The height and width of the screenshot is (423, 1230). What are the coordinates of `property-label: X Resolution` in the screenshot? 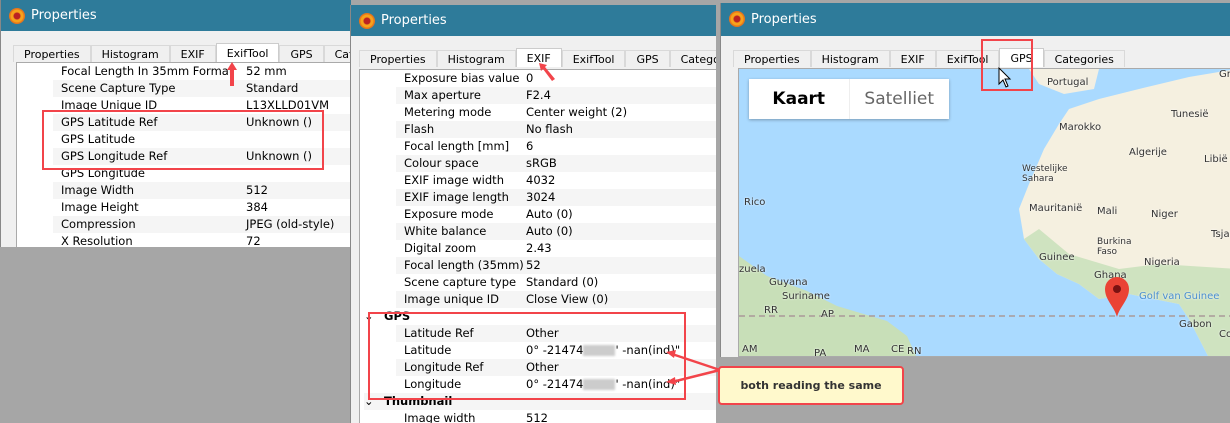 It's located at (97, 240).